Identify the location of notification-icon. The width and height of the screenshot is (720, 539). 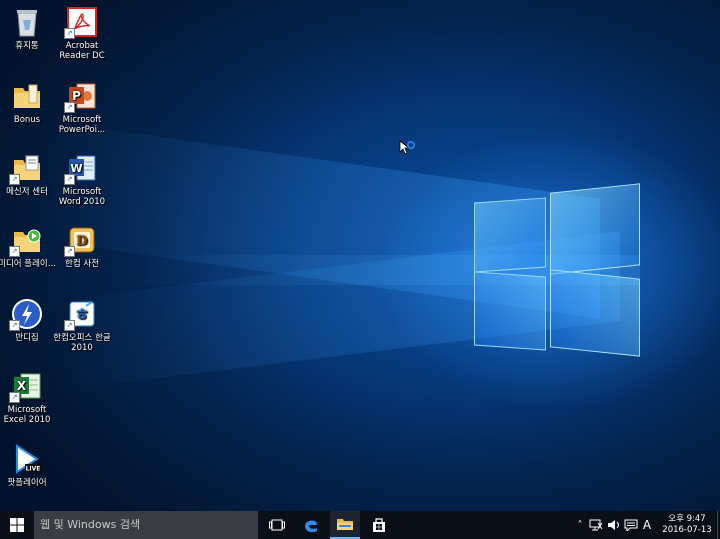
(631, 525).